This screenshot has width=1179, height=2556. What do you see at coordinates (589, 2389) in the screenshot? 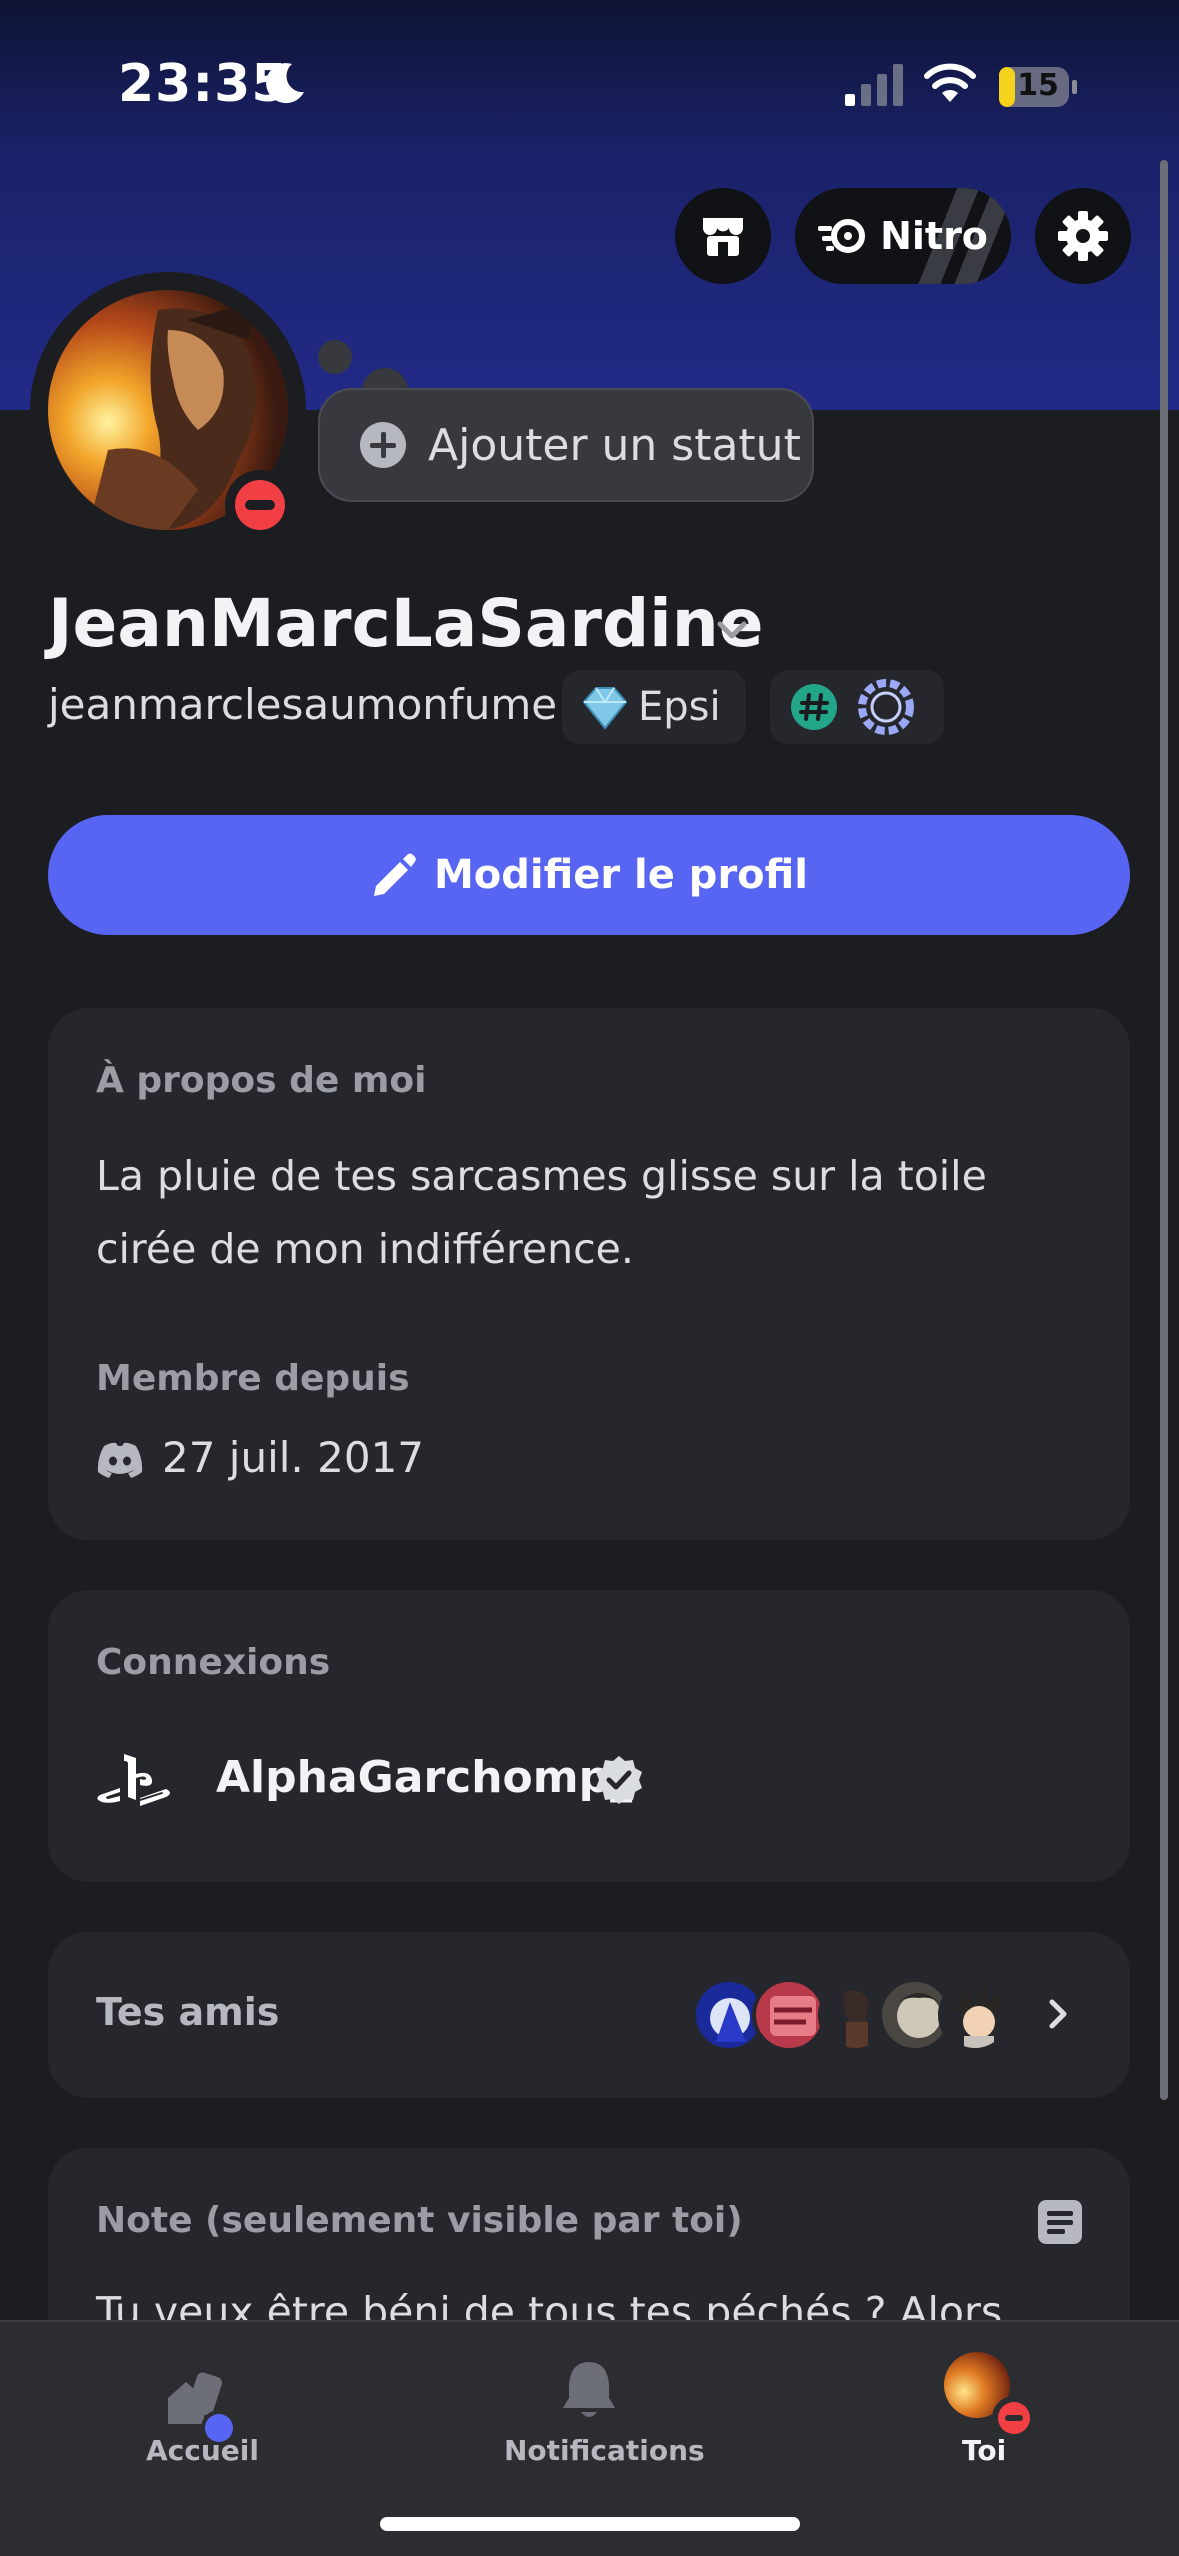
I see `bell-icon` at bounding box center [589, 2389].